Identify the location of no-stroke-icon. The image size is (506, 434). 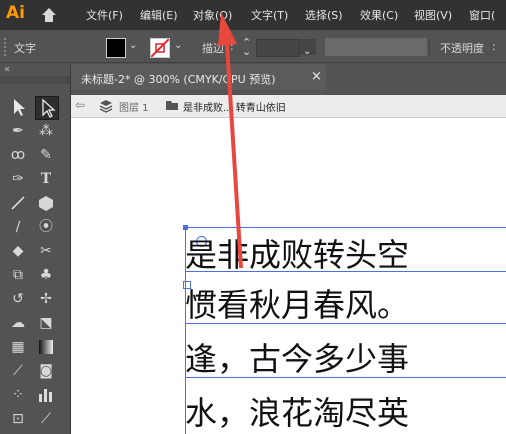
(160, 48).